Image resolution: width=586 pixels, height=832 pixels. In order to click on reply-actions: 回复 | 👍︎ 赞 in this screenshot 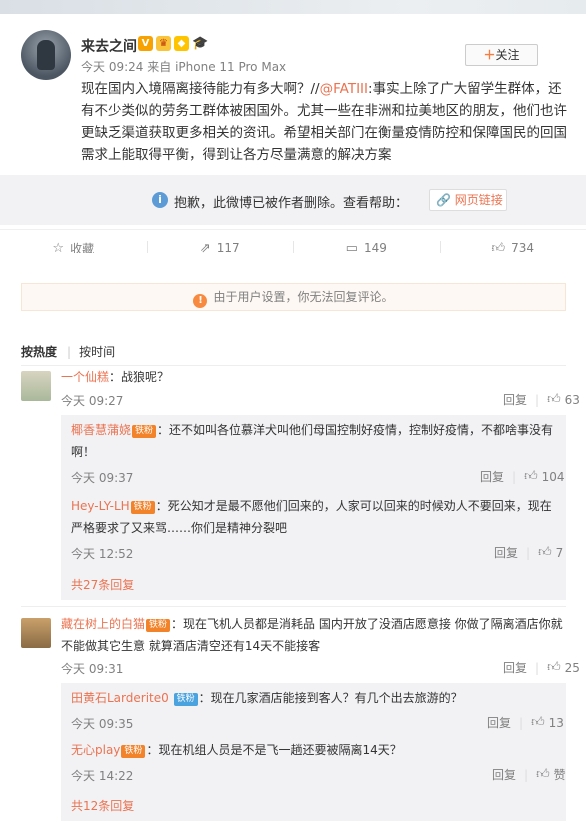, I will do `click(529, 774)`.